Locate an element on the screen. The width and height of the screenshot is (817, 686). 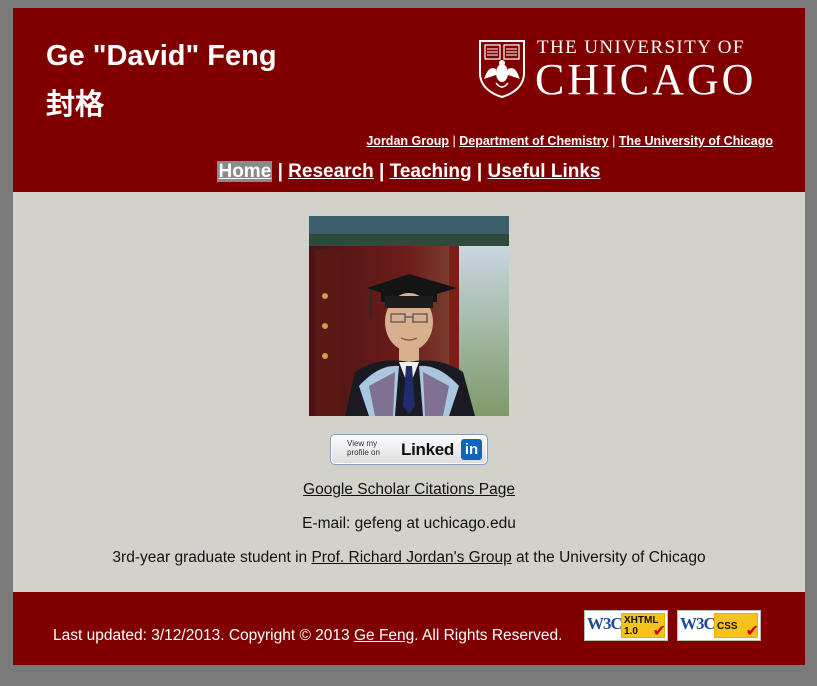
site-title-name: Ge "David" Feng is located at coordinates (161, 56).